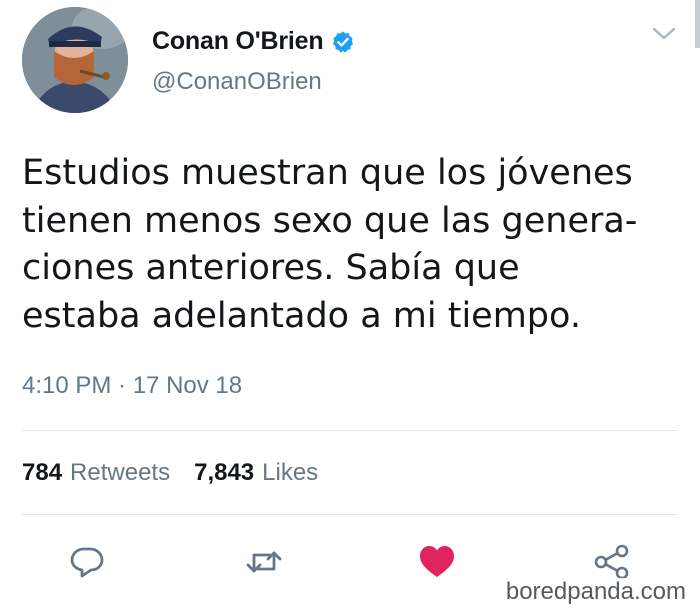 This screenshot has height=612, width=700. Describe the element at coordinates (343, 42) in the screenshot. I see `verified-badge-icon` at that location.